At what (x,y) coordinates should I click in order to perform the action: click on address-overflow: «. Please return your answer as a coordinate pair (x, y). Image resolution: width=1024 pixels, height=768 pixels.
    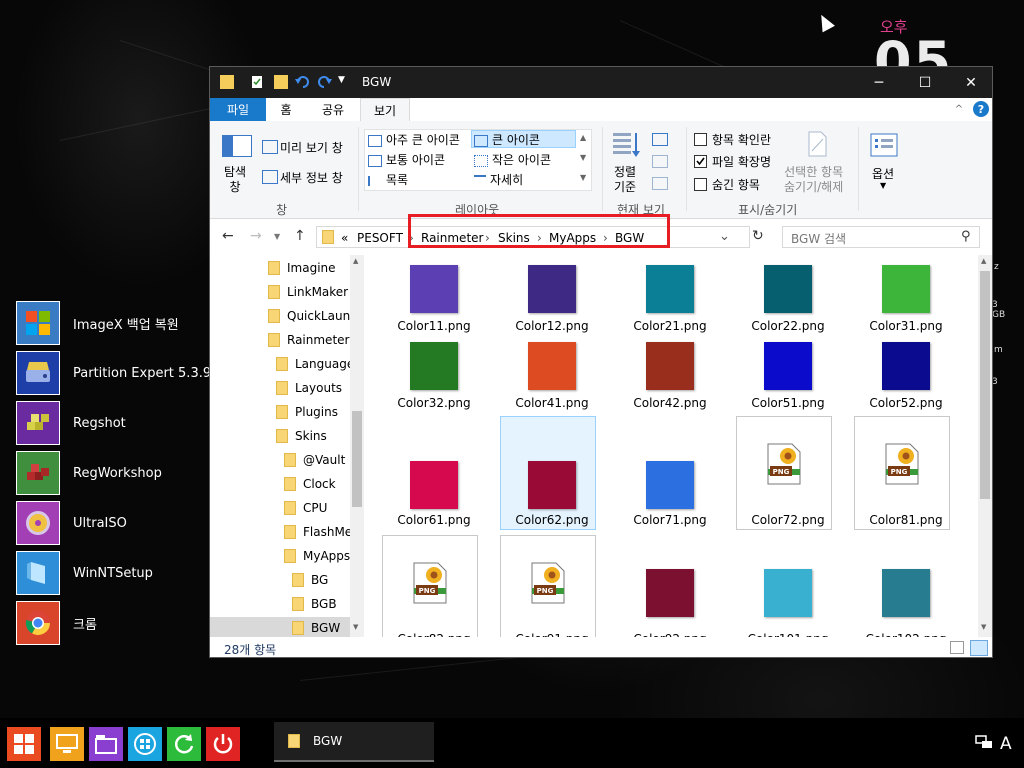
    Looking at the image, I should click on (344, 238).